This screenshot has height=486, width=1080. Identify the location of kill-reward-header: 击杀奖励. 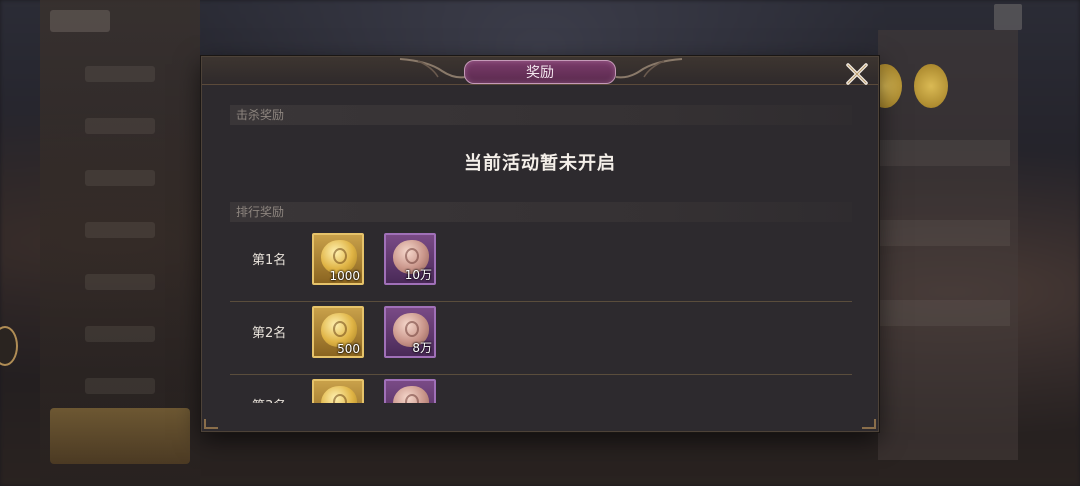
(541, 115).